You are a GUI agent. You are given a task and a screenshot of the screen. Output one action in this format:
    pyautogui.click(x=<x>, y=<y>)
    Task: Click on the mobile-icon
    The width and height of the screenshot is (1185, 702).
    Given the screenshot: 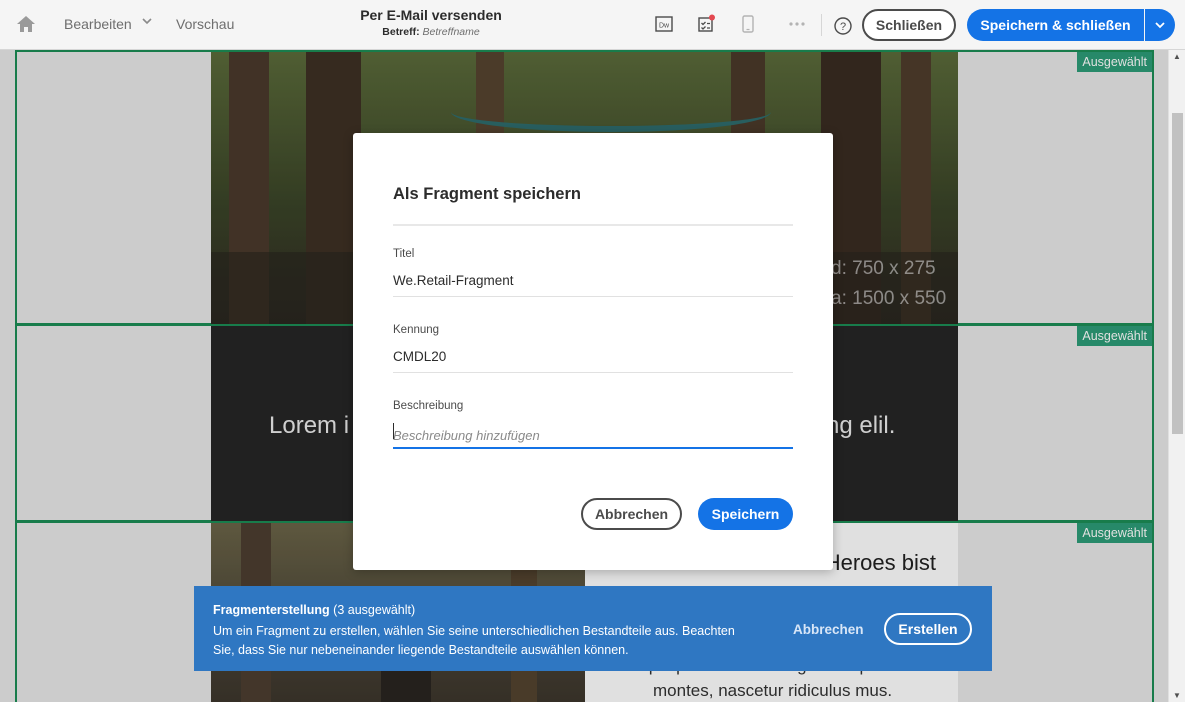 What is the action you would take?
    pyautogui.click(x=748, y=24)
    